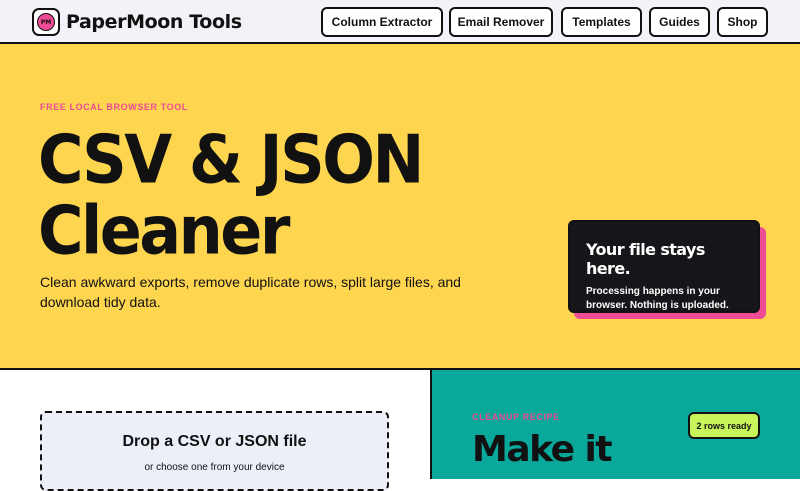 The height and width of the screenshot is (491, 800). Describe the element at coordinates (501, 22) in the screenshot. I see `nav-email-remover: Email Remover` at that location.